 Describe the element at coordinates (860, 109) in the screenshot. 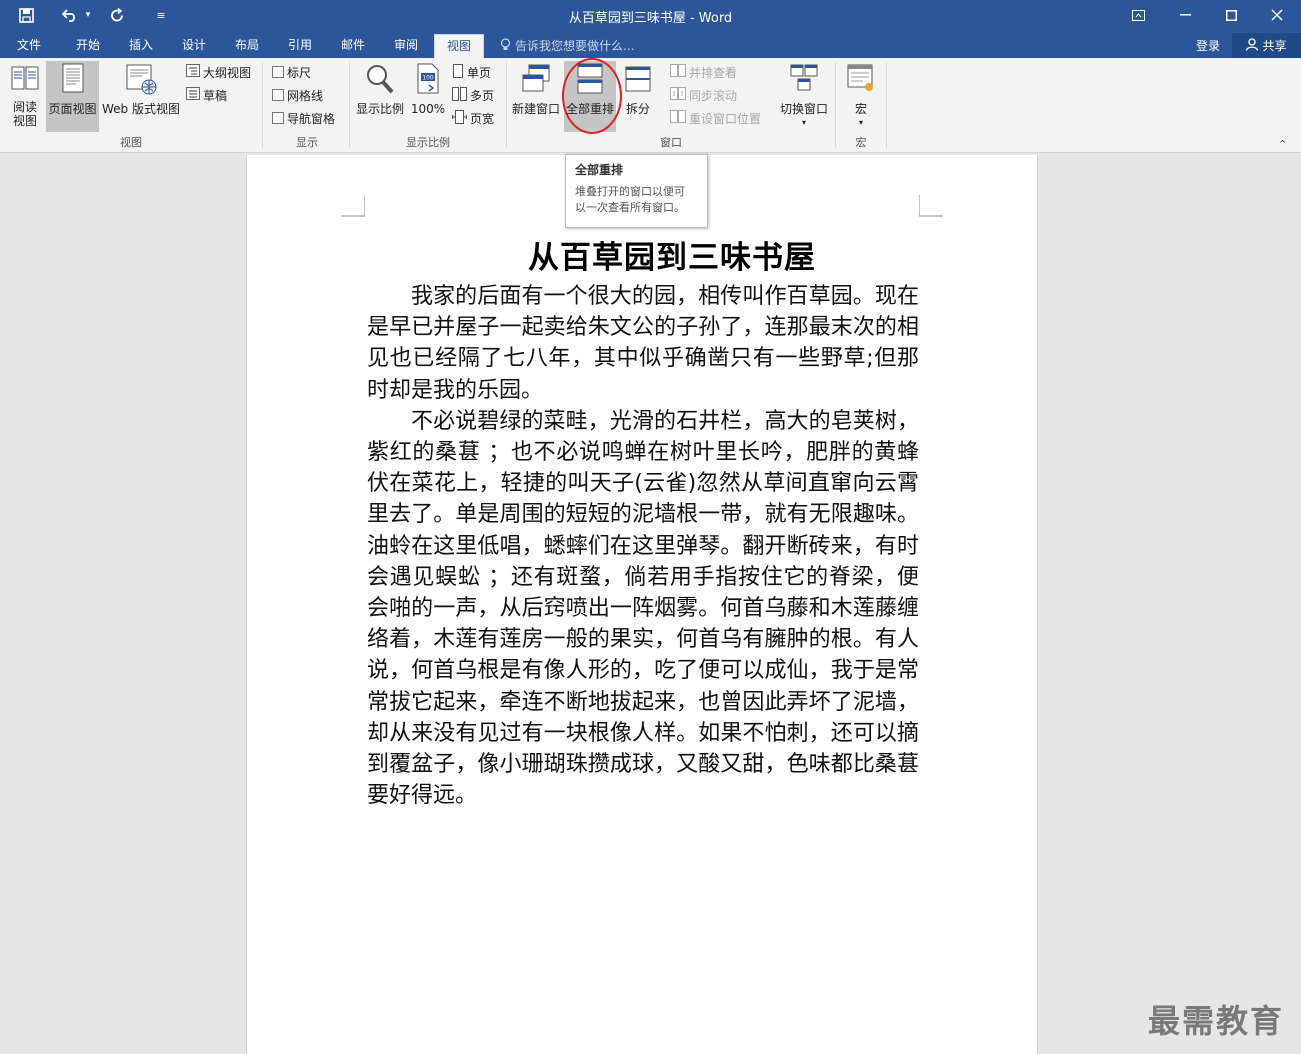

I see `macros-label: 宏` at that location.